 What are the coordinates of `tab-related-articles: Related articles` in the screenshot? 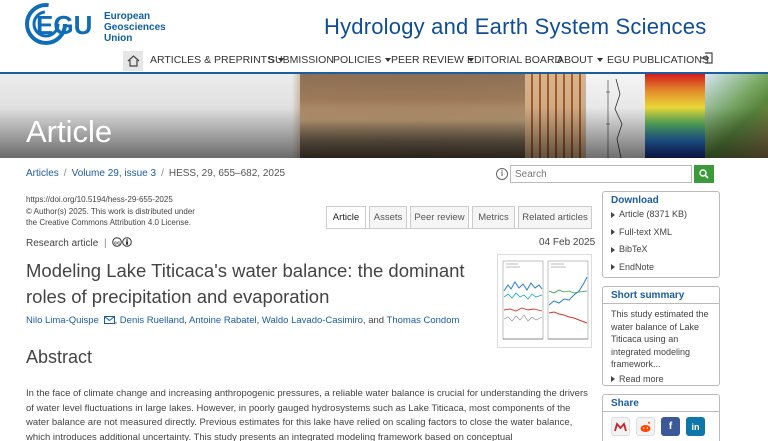 It's located at (555, 217).